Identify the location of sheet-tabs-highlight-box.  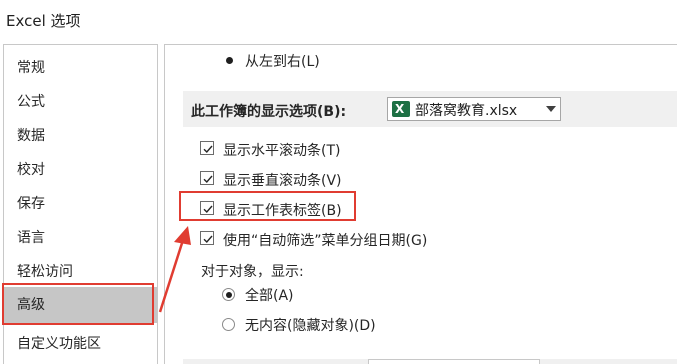
(267, 206).